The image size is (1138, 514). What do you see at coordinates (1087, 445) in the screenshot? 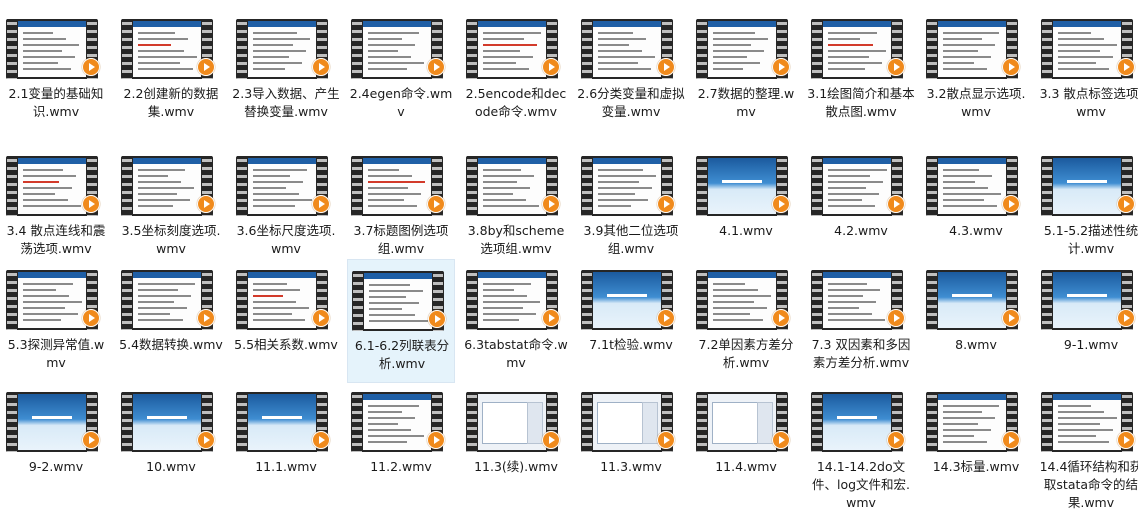
I see `file-item: 14.4循环结构和获取stata命令的结果.wmv` at bounding box center [1087, 445].